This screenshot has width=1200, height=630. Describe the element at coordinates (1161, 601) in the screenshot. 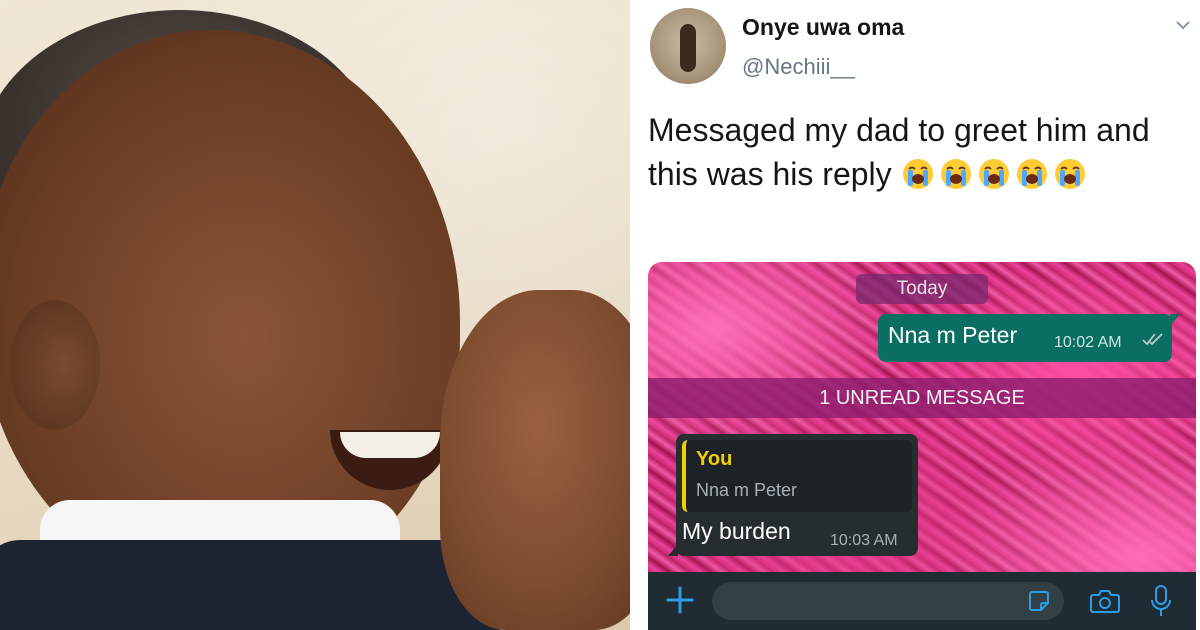

I see `microphone-icon` at that location.